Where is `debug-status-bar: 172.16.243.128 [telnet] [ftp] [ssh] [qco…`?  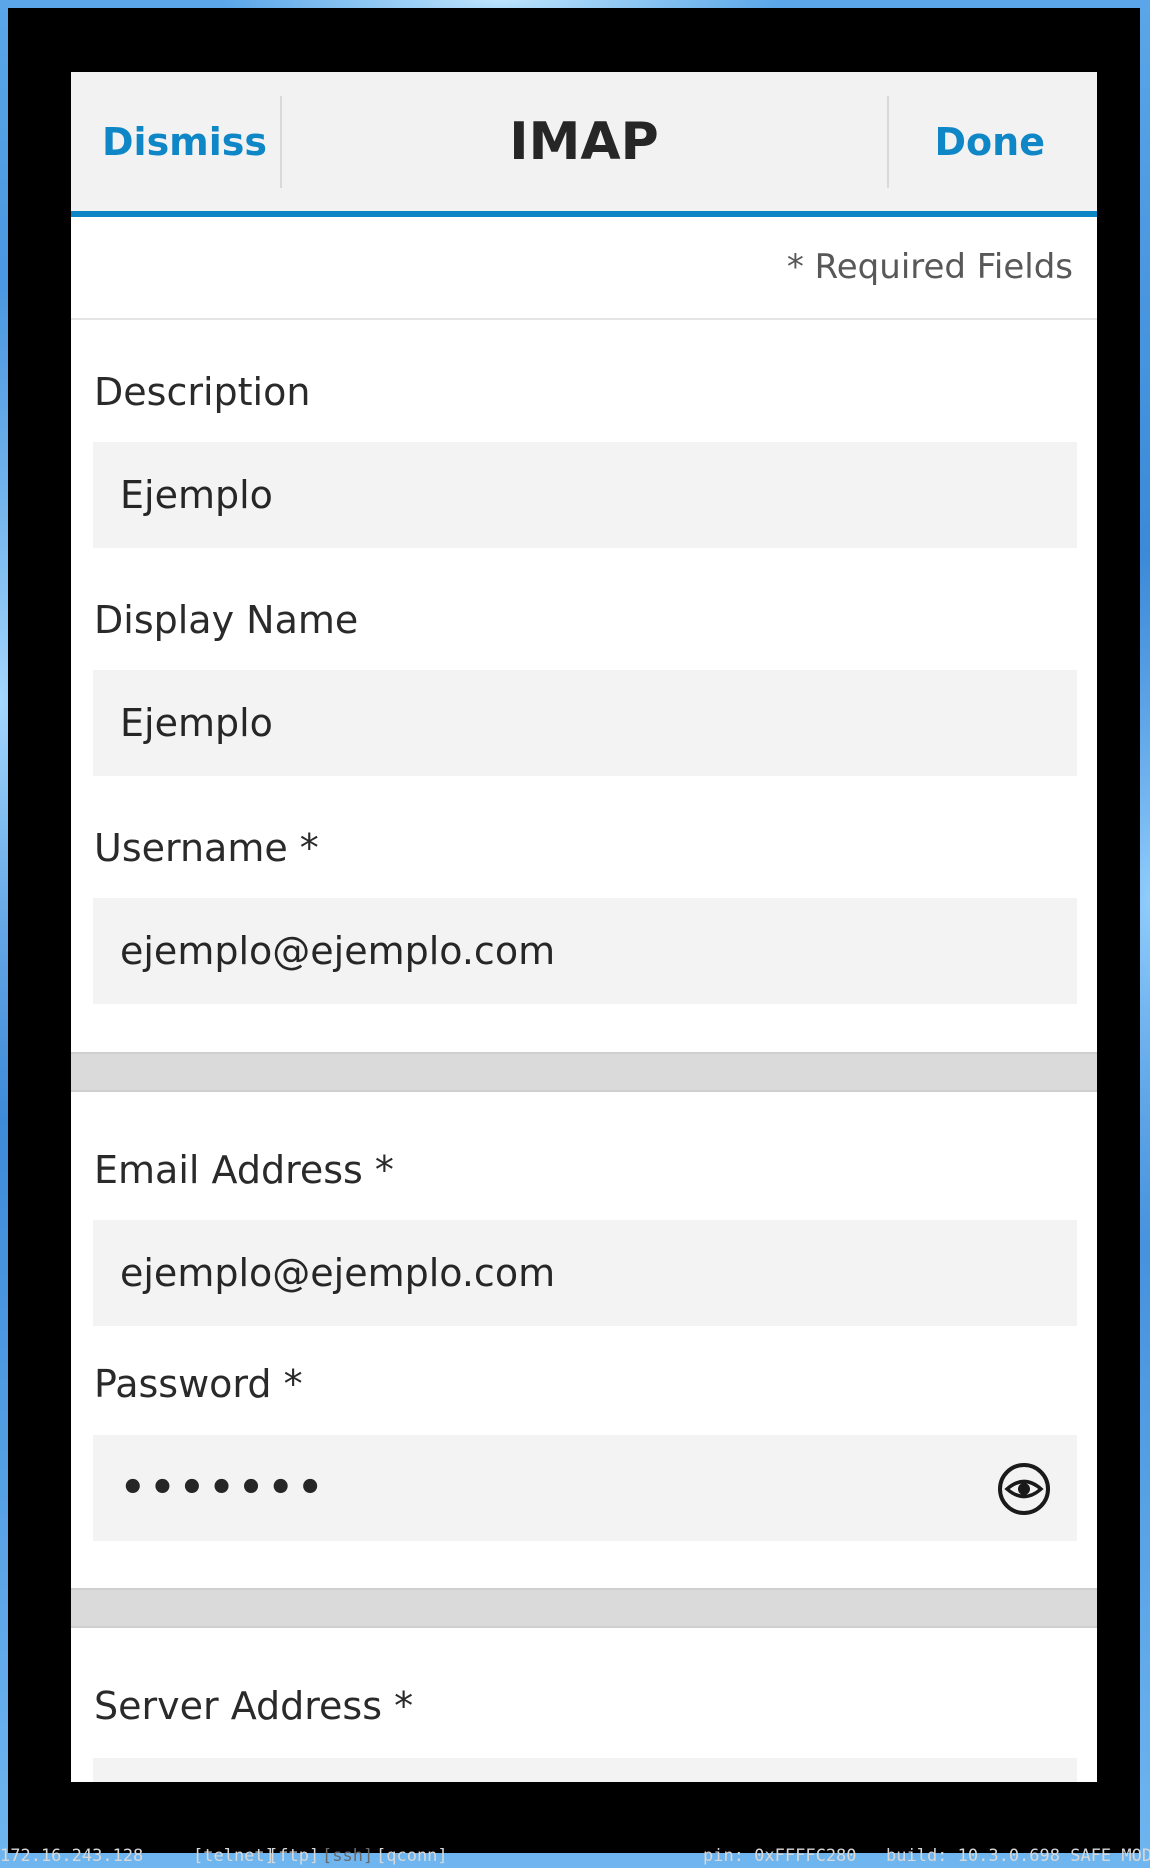 debug-status-bar: 172.16.243.128 [telnet] [ftp] [ssh] [qco… is located at coordinates (575, 1857).